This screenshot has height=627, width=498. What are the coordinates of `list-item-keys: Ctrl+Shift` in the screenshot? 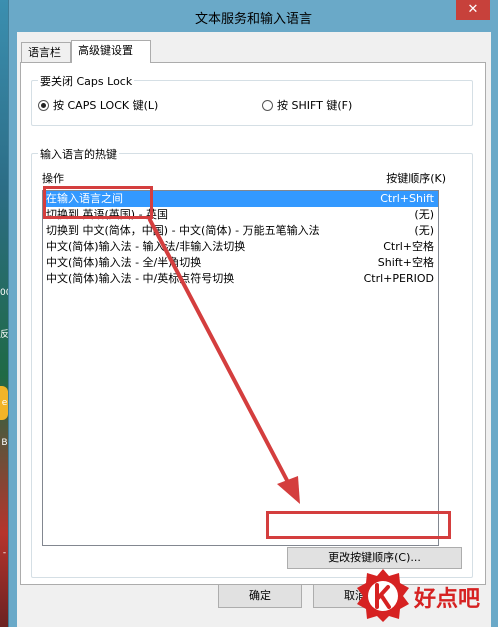 It's located at (407, 198).